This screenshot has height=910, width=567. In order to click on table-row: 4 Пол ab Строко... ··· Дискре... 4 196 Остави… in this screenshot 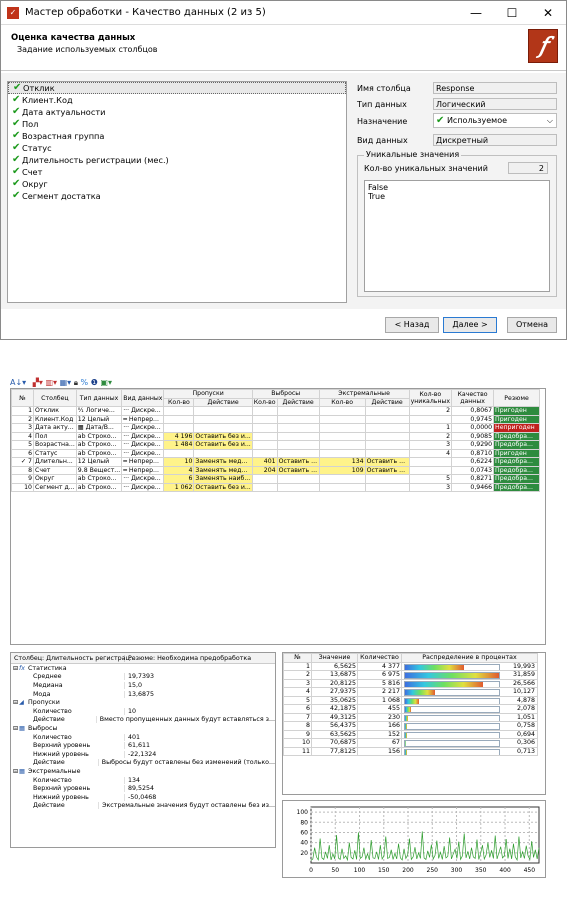, I will do `click(276, 436)`.